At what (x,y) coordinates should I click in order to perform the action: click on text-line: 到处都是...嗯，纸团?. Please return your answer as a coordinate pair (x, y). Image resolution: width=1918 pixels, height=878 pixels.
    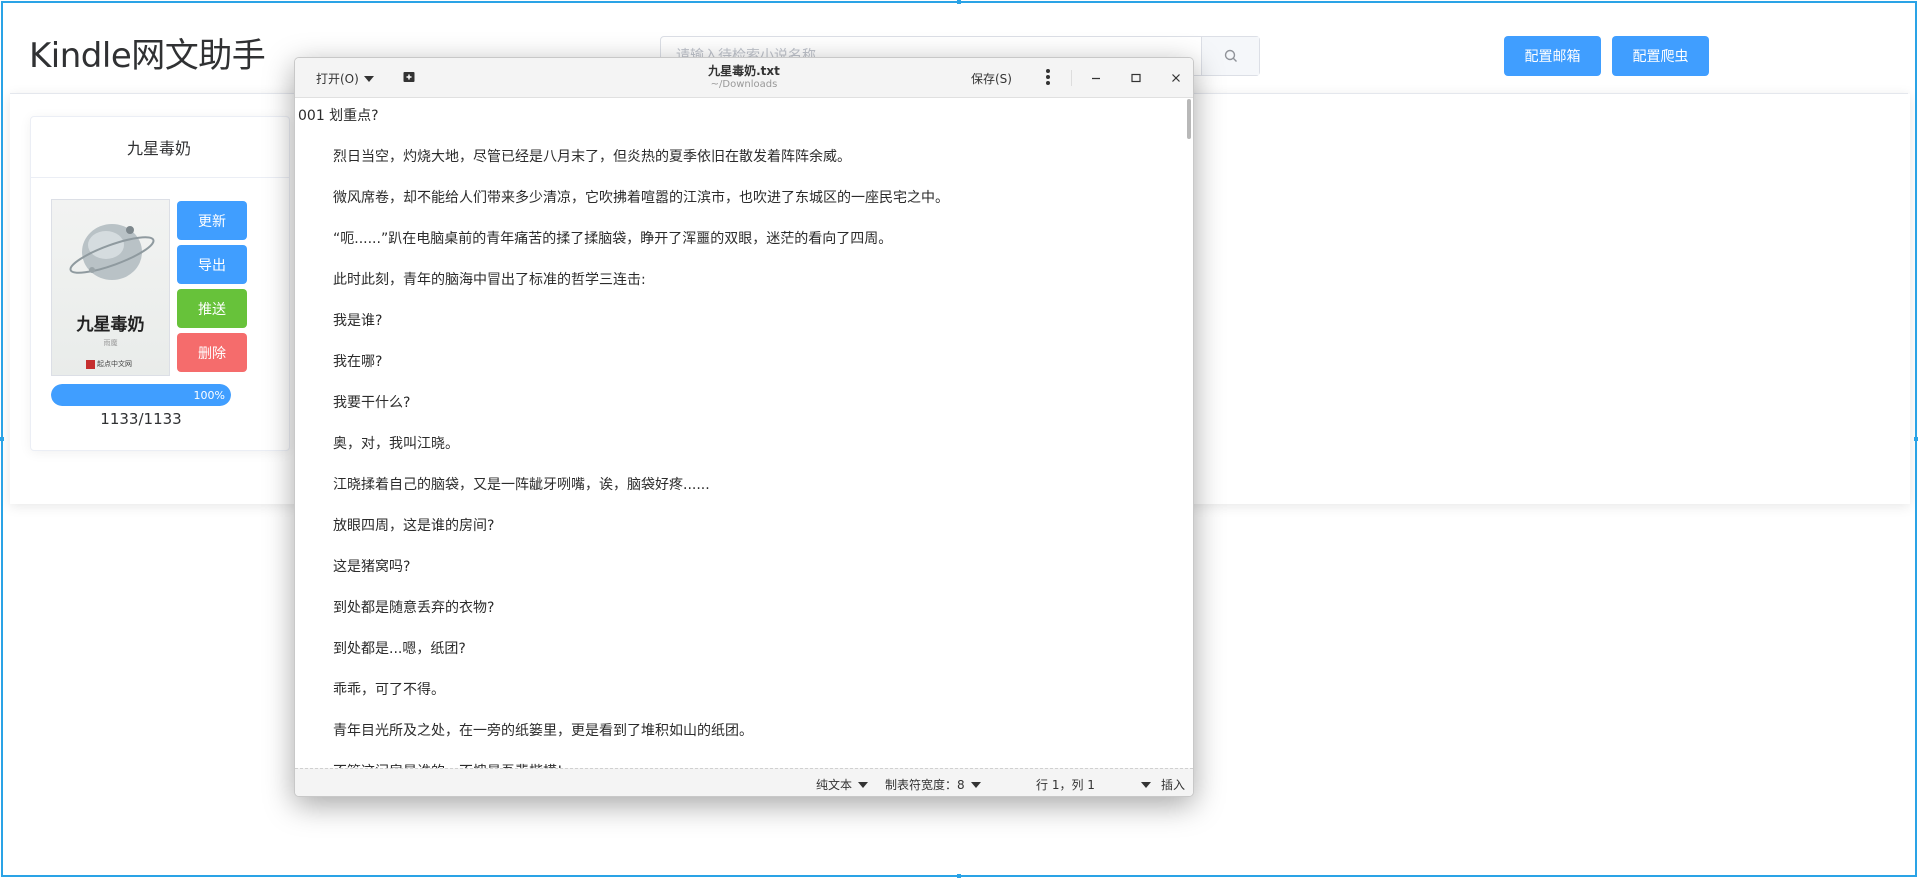
    Looking at the image, I should click on (399, 649).